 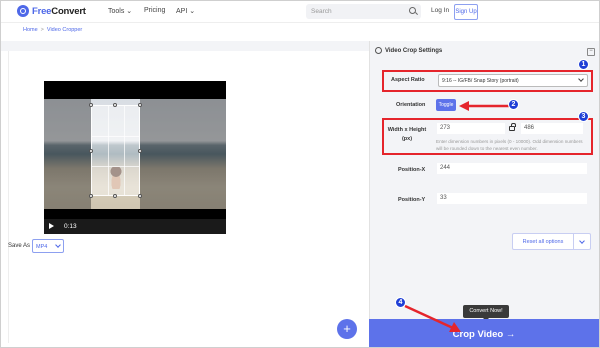 I want to click on nav-tools: Tools ⌄, so click(x=120, y=11).